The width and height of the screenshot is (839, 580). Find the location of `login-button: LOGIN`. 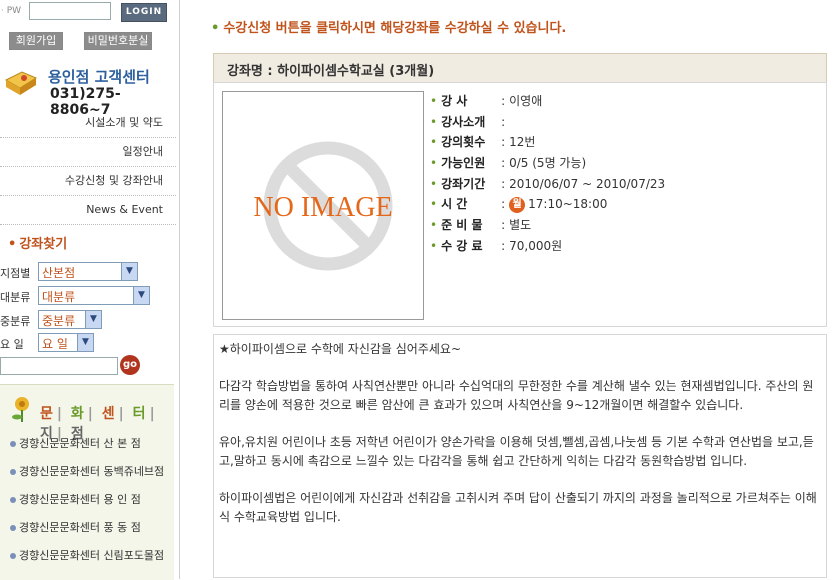

login-button: LOGIN is located at coordinates (144, 12).